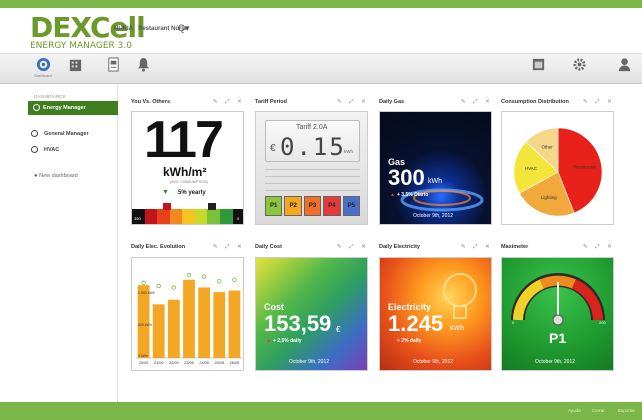 The image size is (642, 420). I want to click on user-menu-button, so click(625, 70).